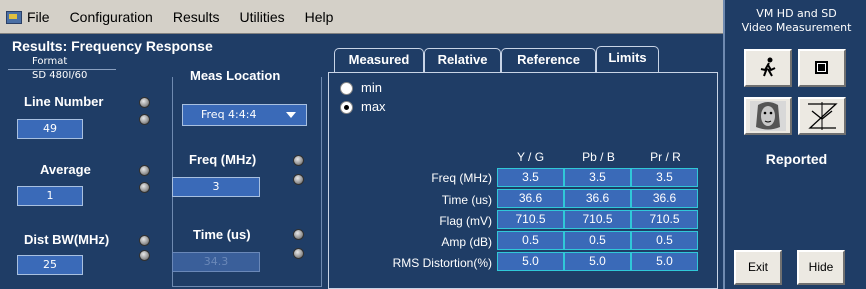  What do you see at coordinates (465, 221) in the screenshot?
I see `row-label-flag: Flag (mV)` at bounding box center [465, 221].